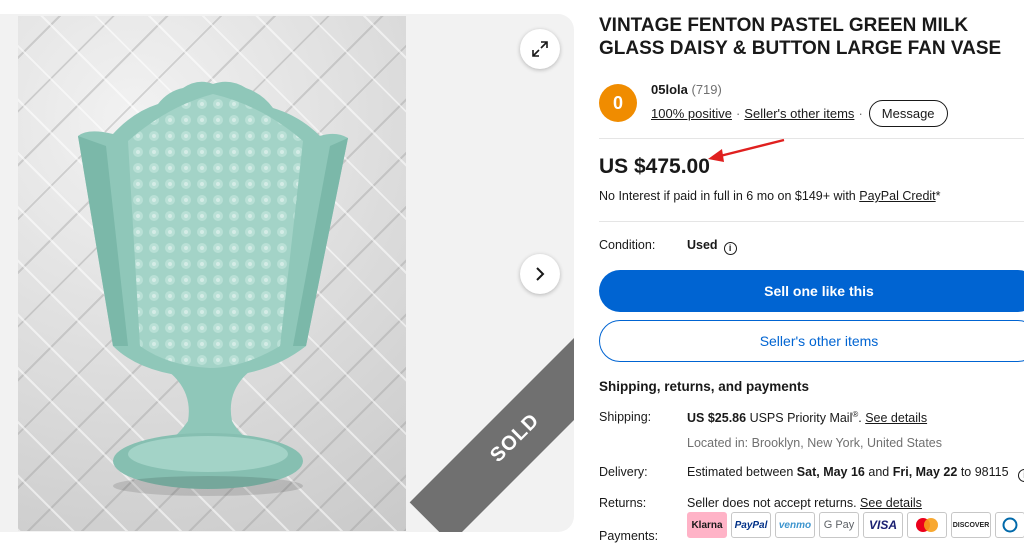 The width and height of the screenshot is (1024, 555). What do you see at coordinates (712, 246) in the screenshot?
I see `condition-value: Used i` at bounding box center [712, 246].